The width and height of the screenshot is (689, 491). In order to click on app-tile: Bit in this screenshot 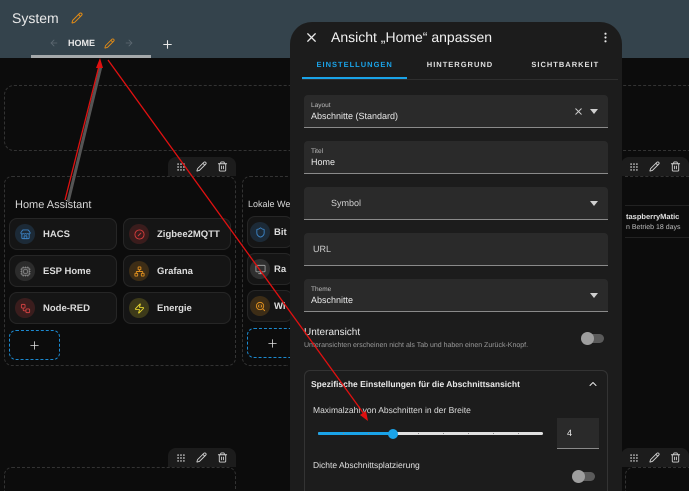, I will do `click(270, 232)`.